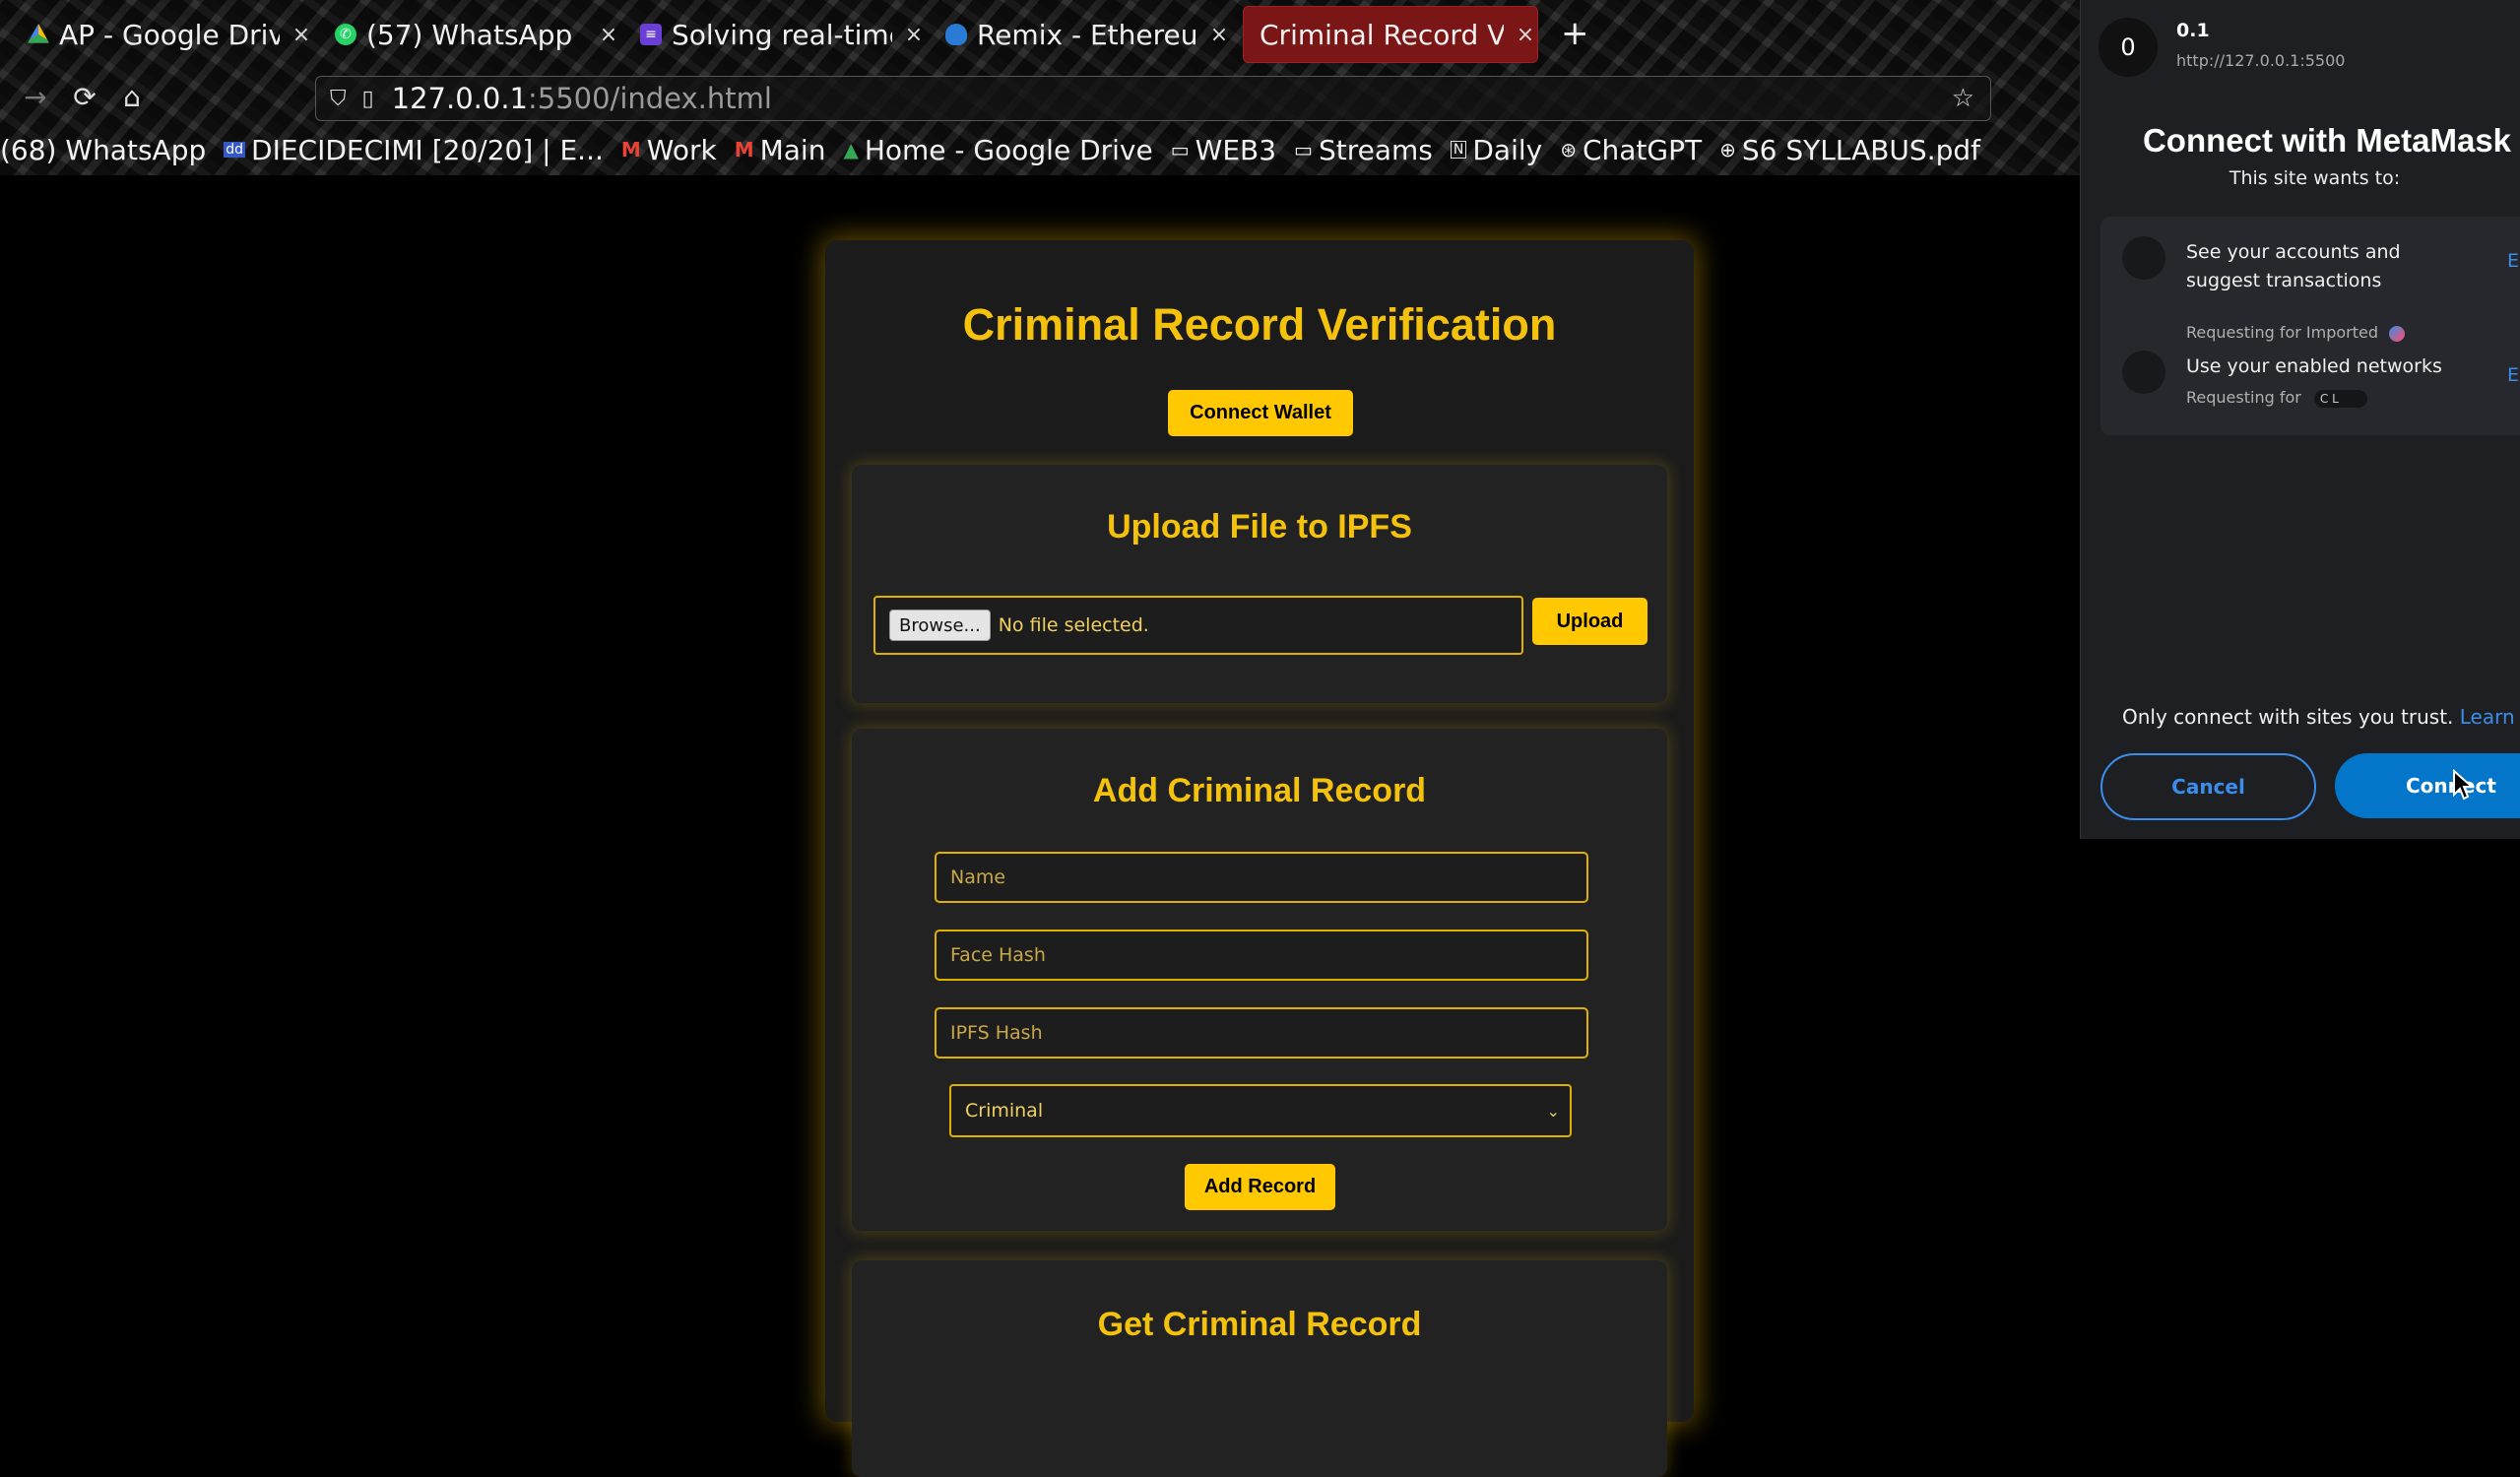 This screenshot has width=2520, height=1477. What do you see at coordinates (1303, 150) in the screenshot?
I see `folder-icon: ▭` at bounding box center [1303, 150].